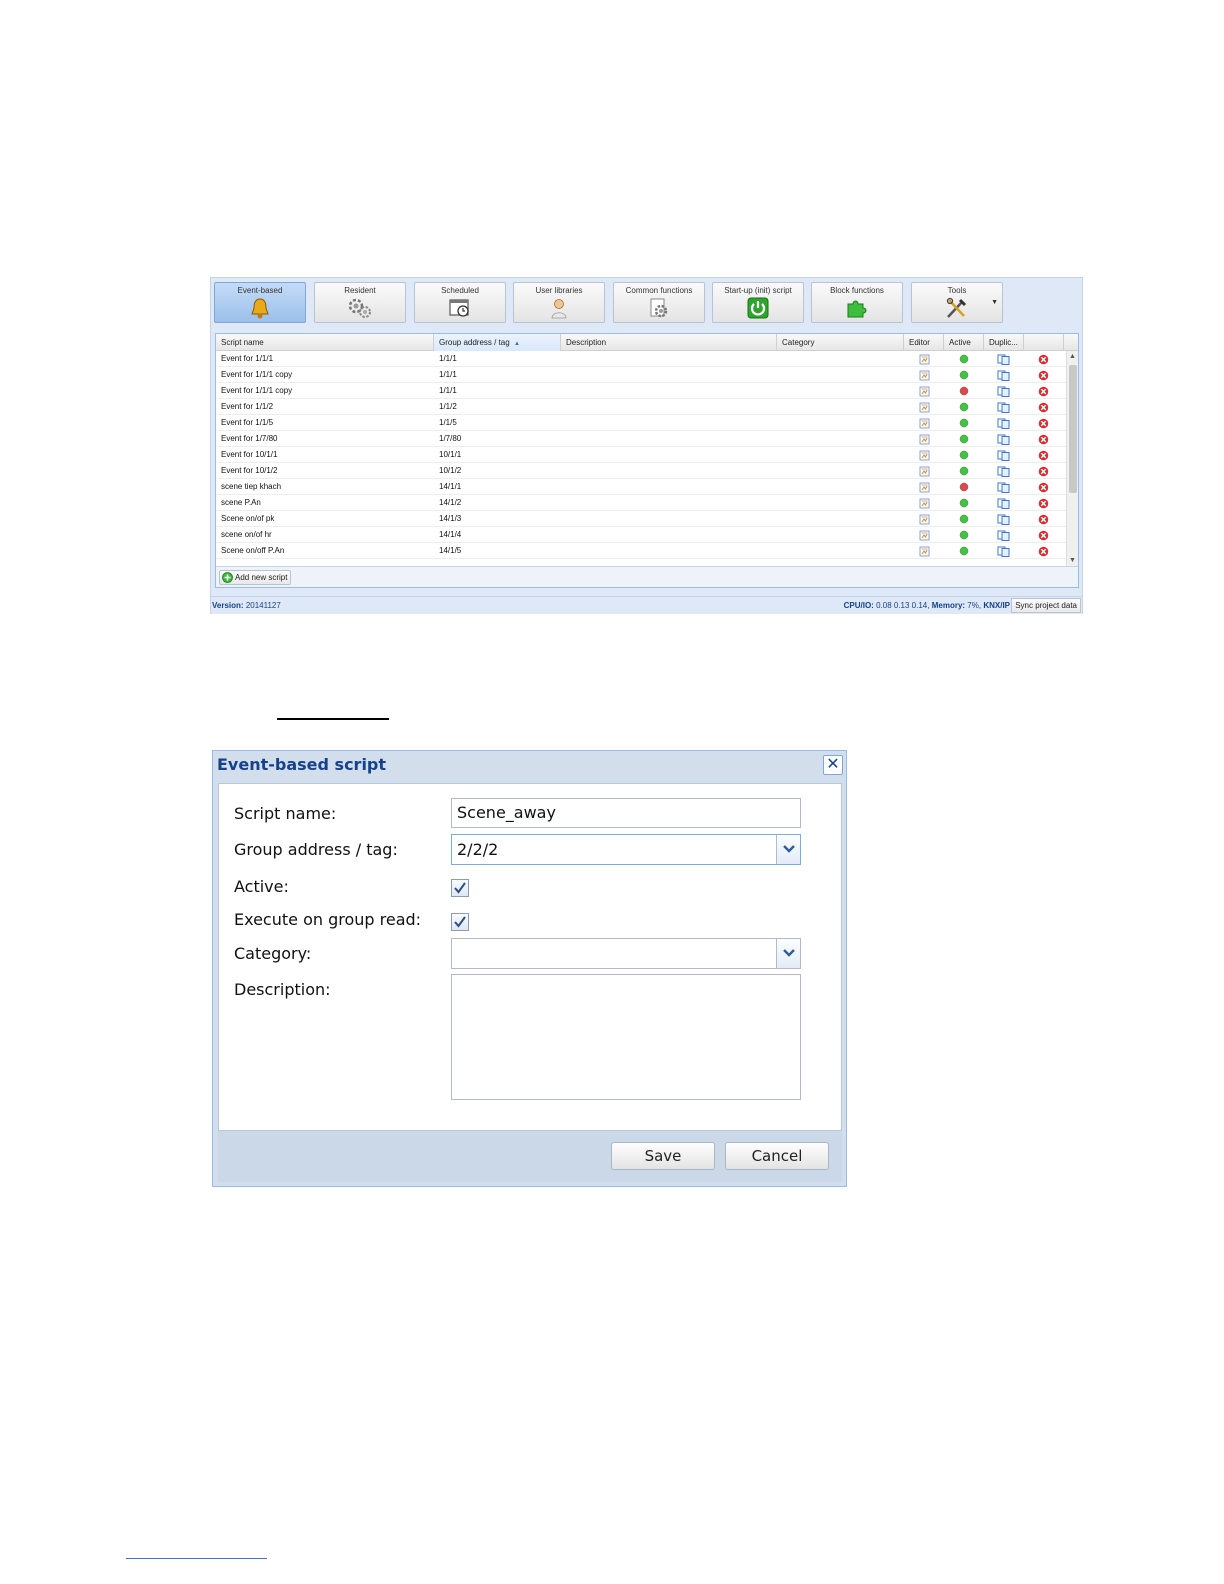 This screenshot has height=1584, width=1224. I want to click on category-combo, so click(626, 953).